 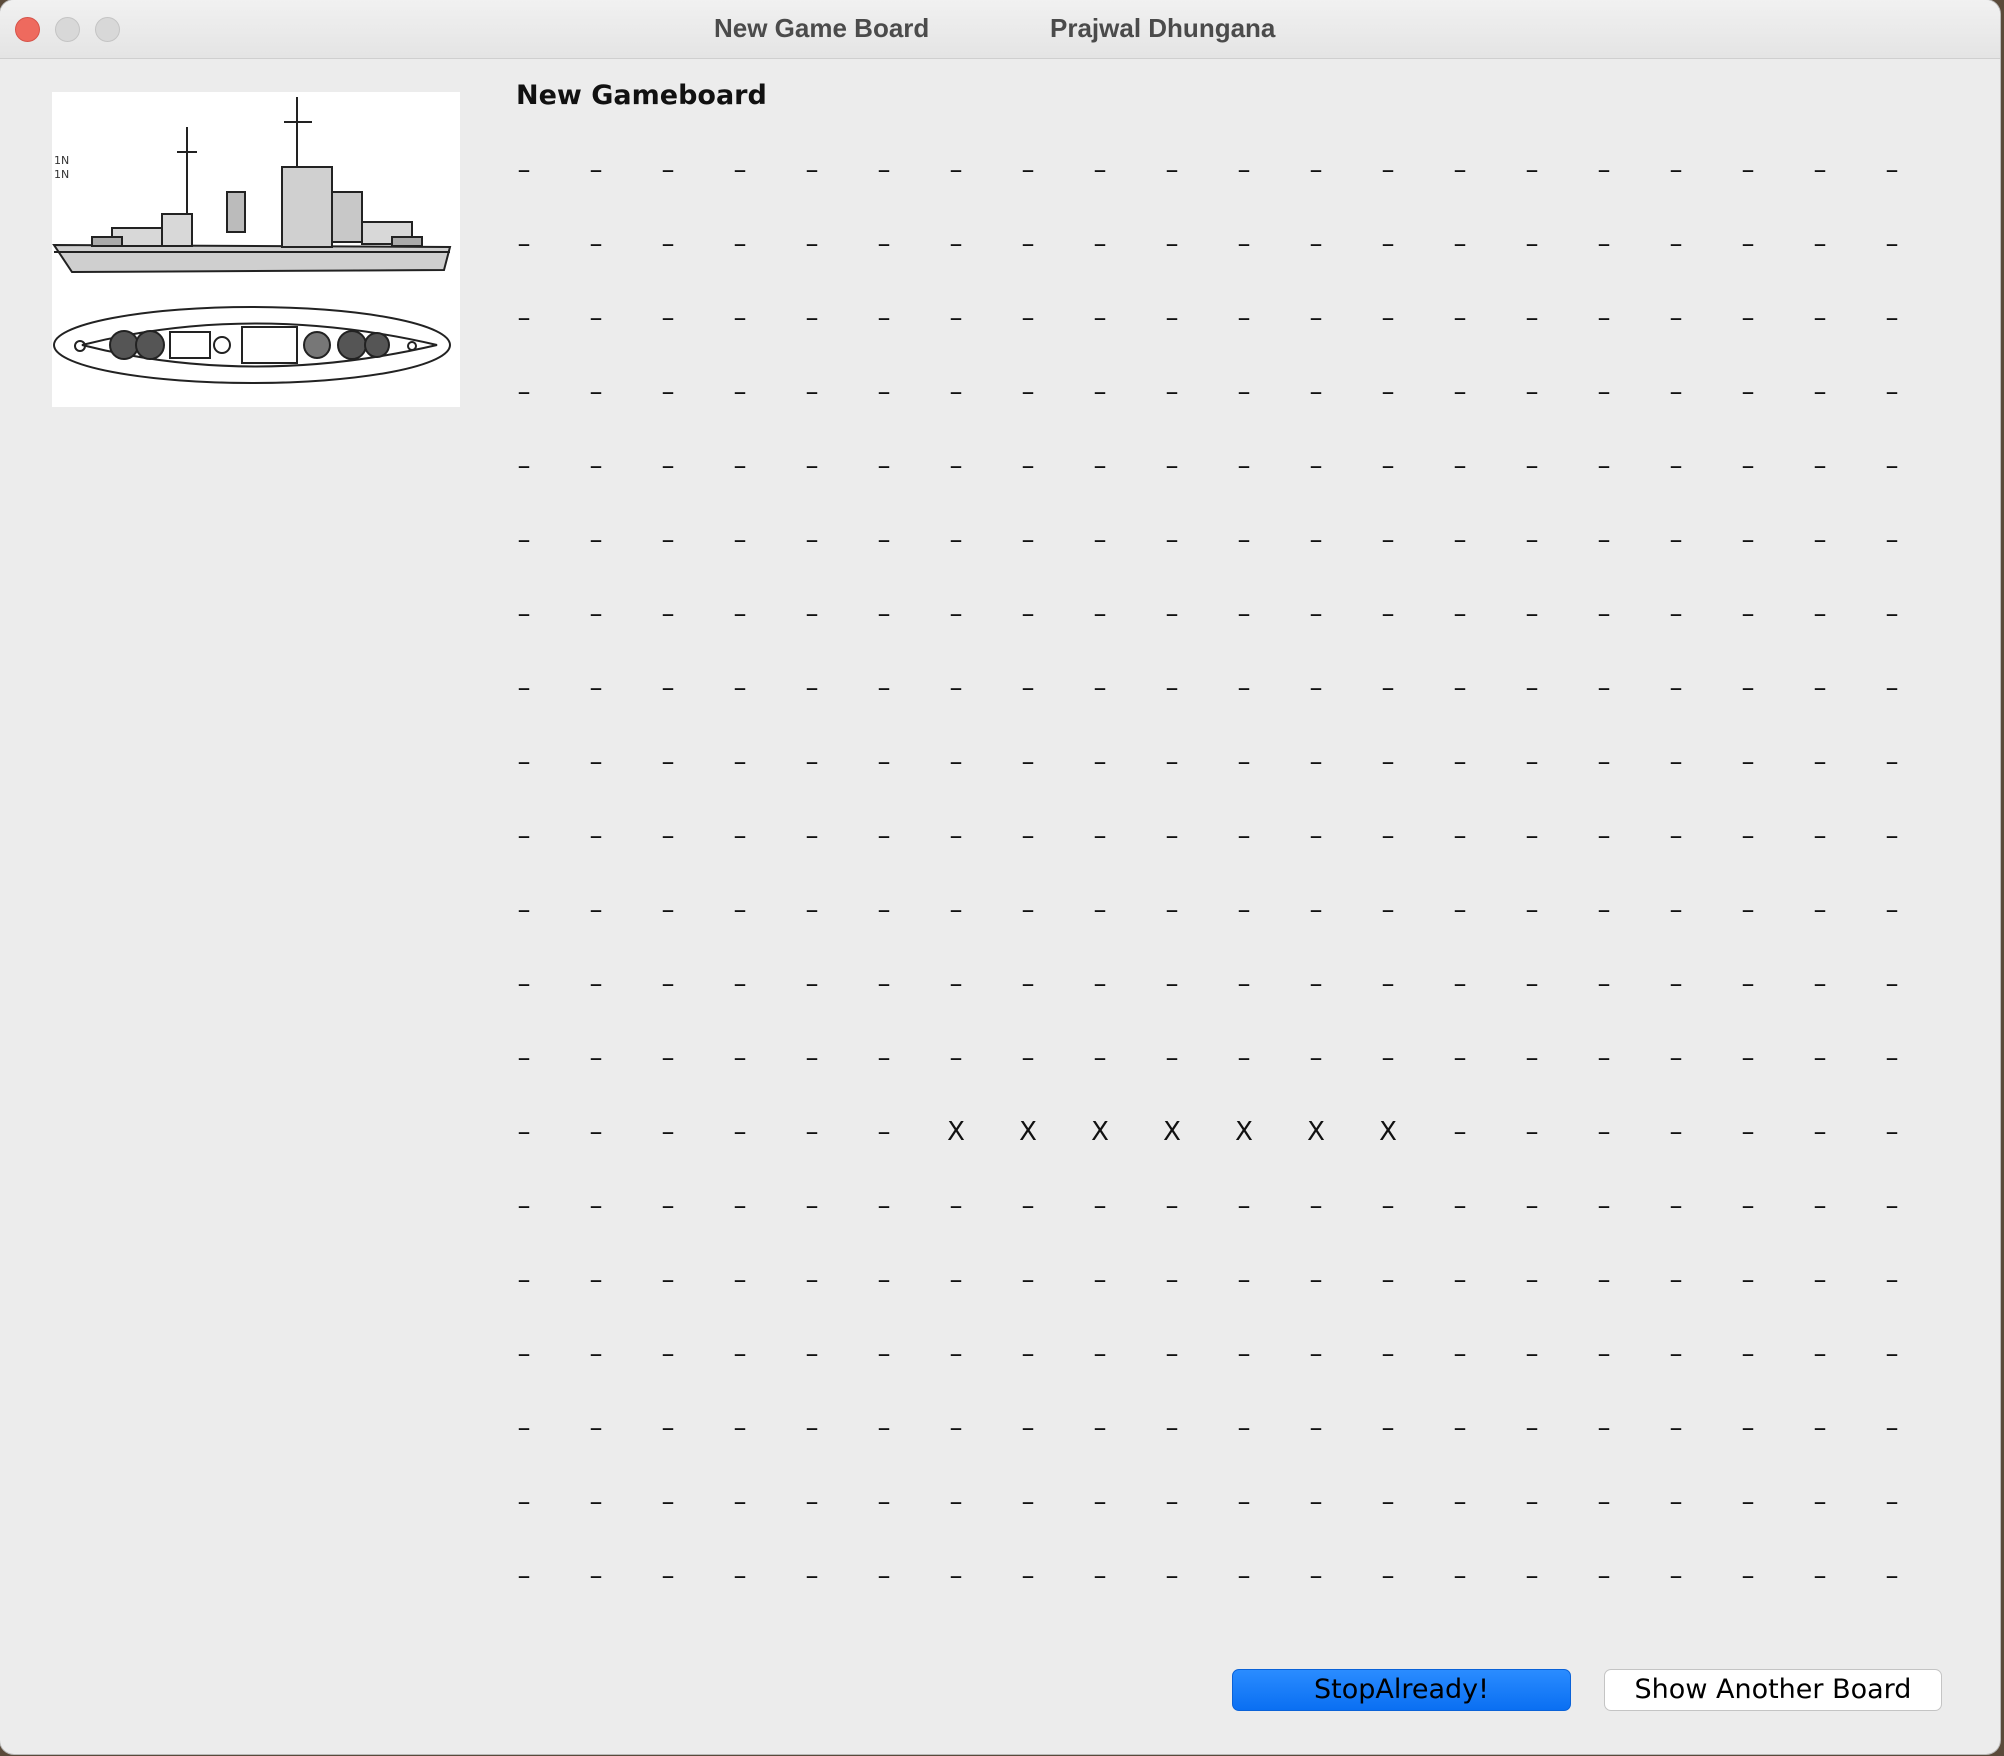 I want to click on stop-already-button: StopAlready!, so click(x=1401, y=1690).